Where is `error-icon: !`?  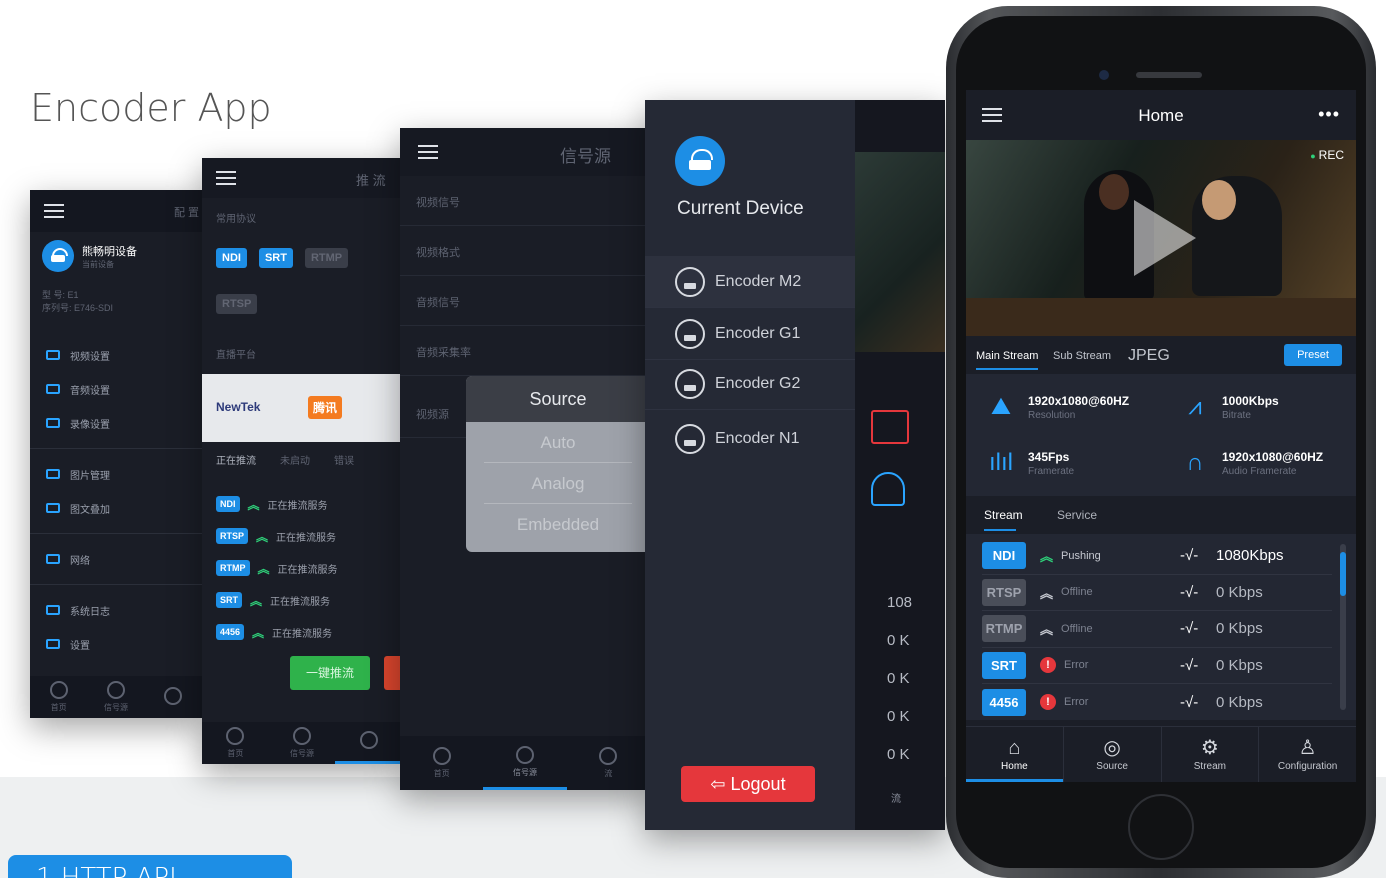
error-icon: ! is located at coordinates (1048, 702).